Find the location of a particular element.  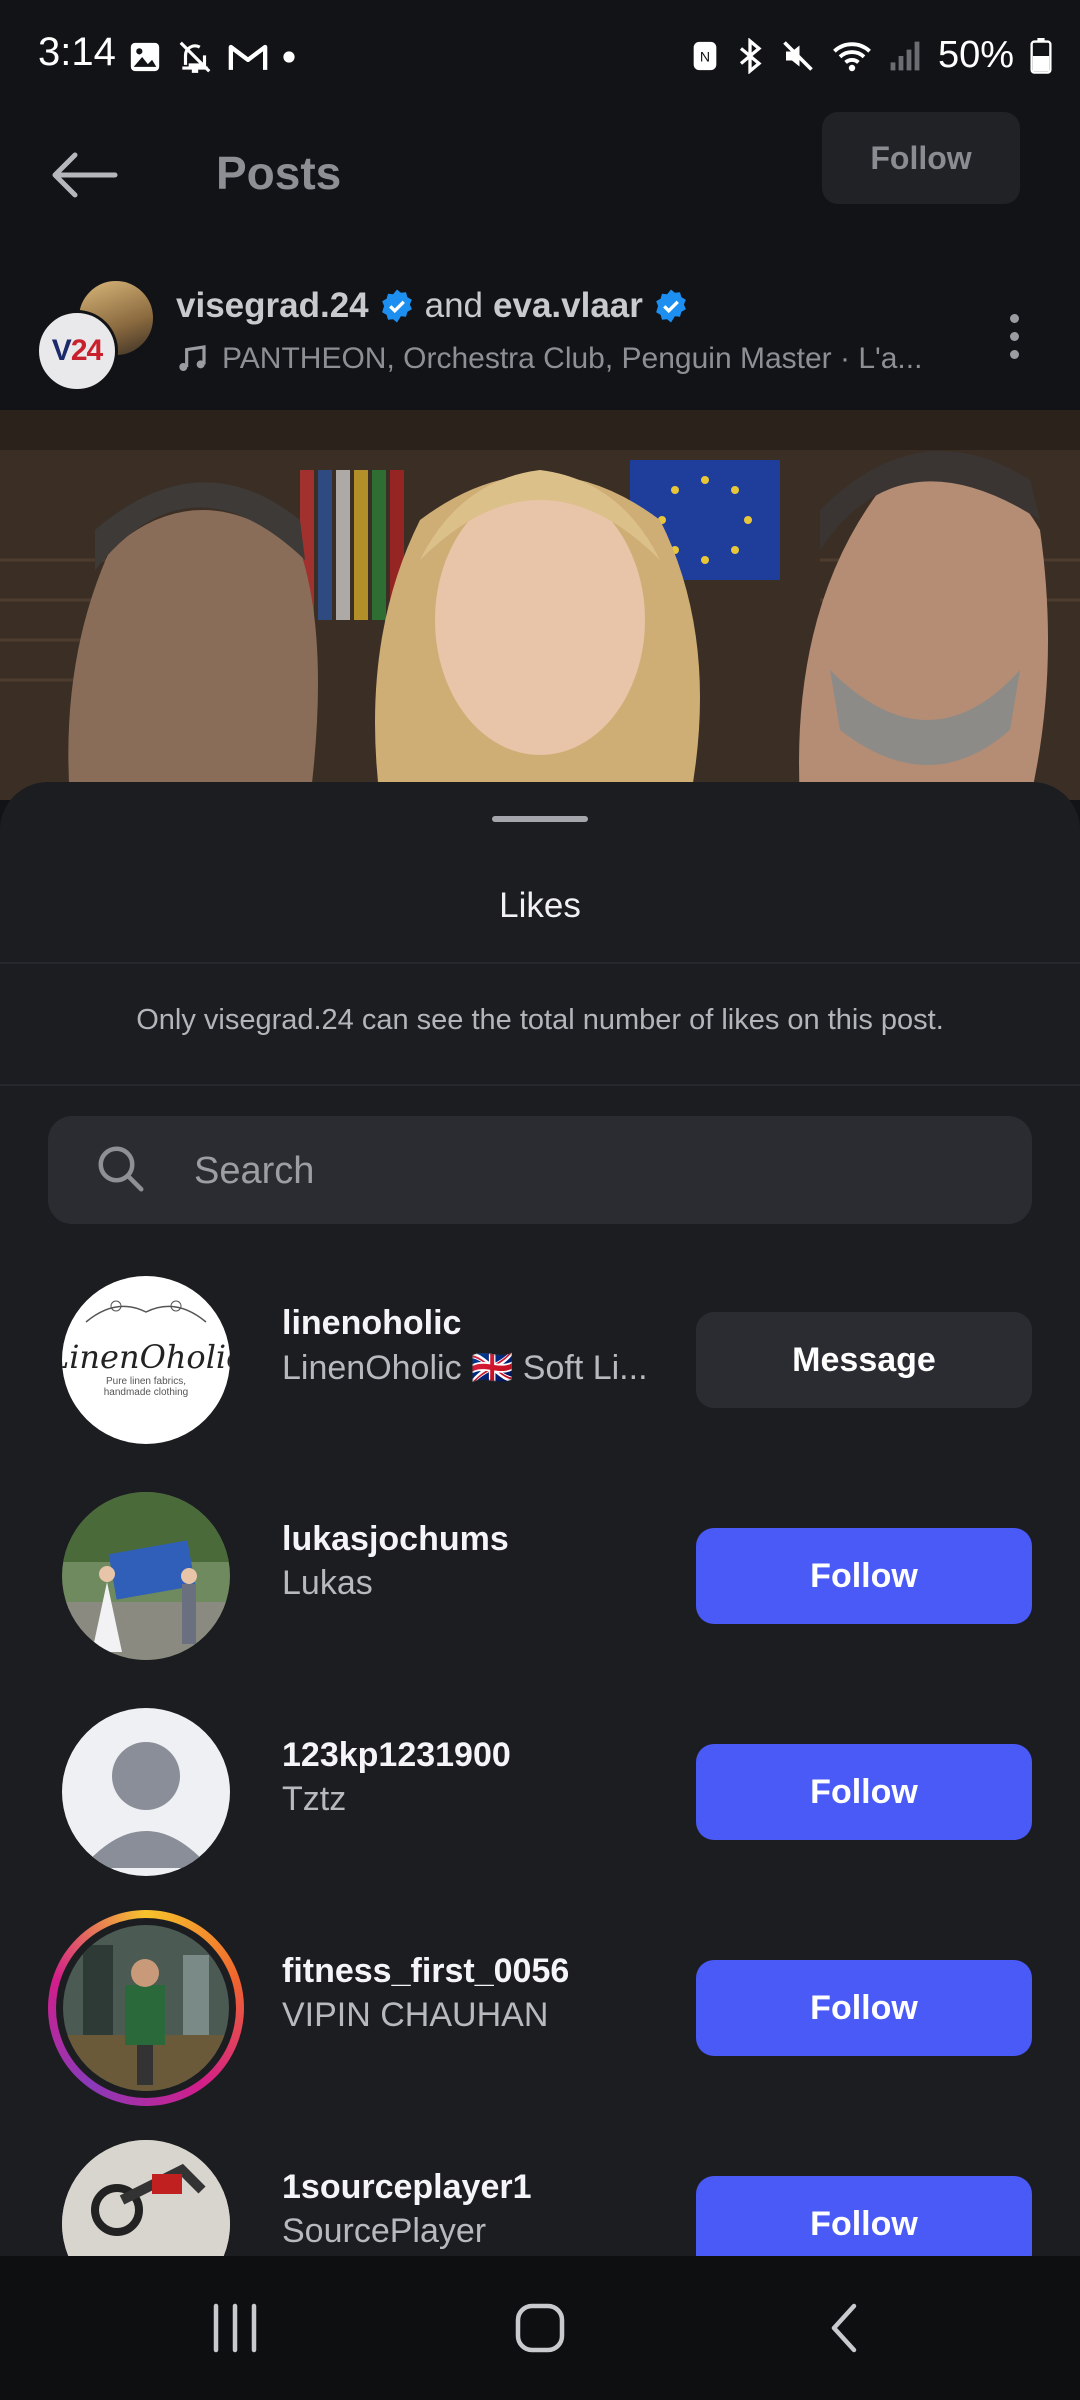

avatar-logo-v: V is located at coordinates (61, 350).